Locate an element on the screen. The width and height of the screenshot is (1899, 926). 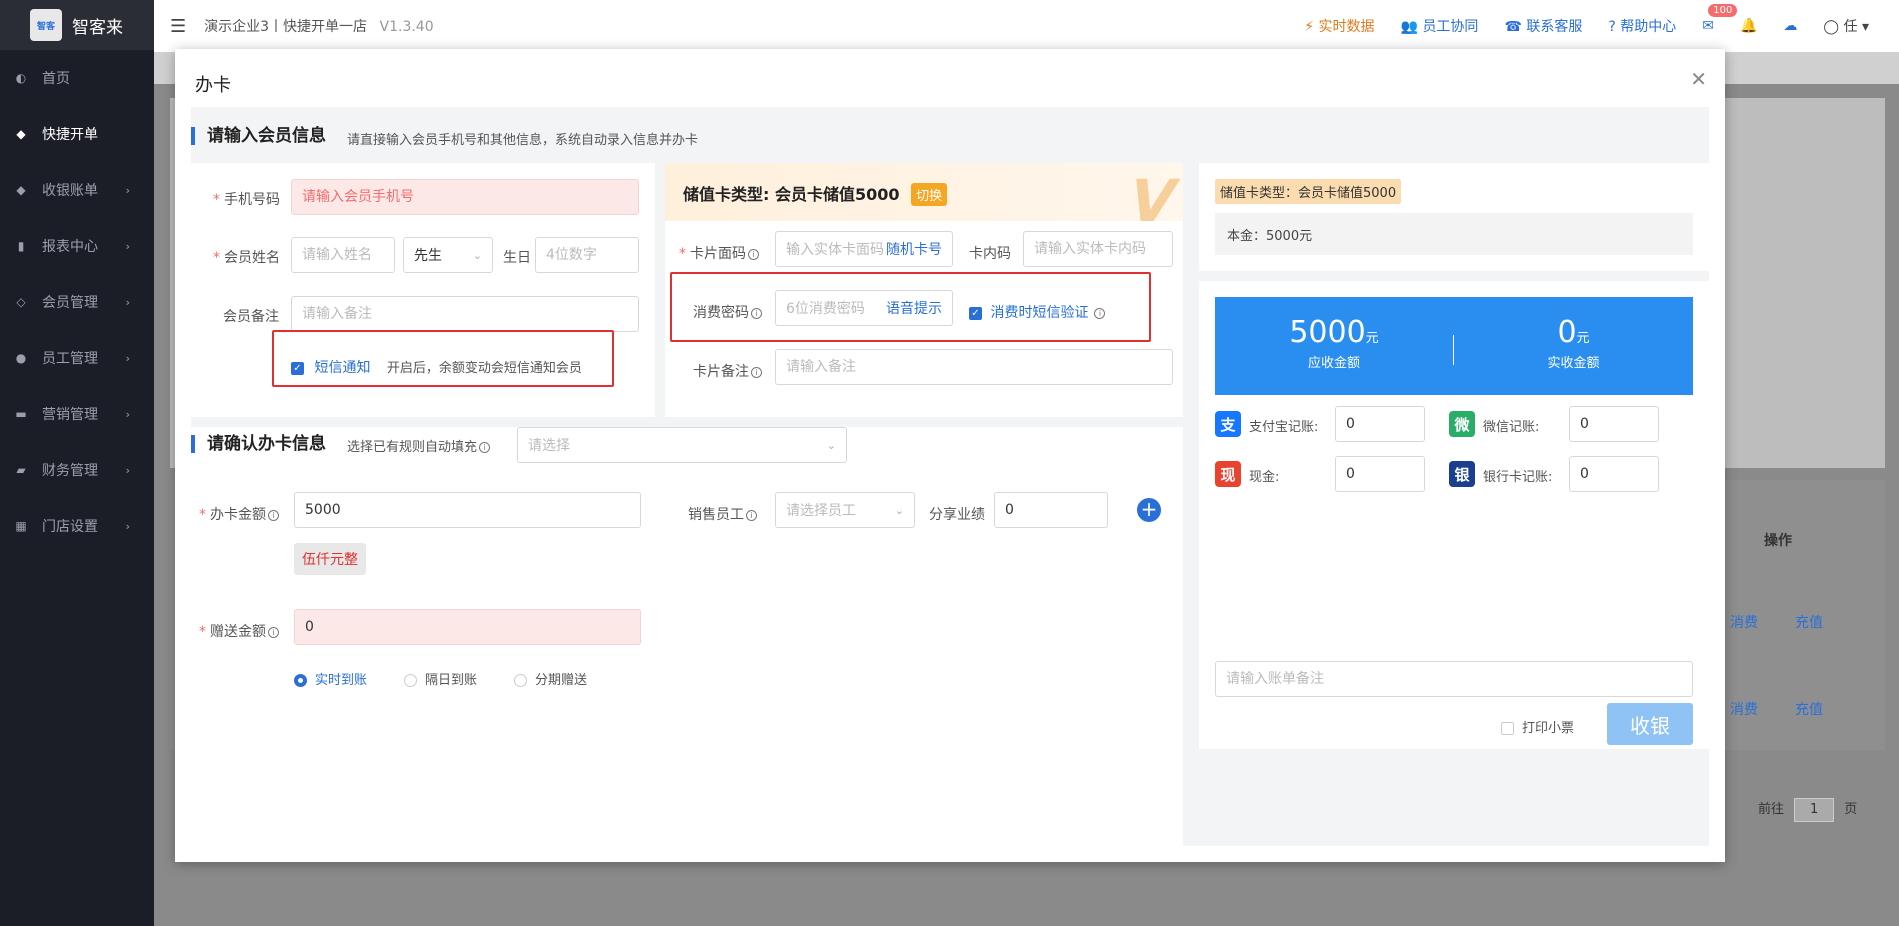
breadcrumb: 演示企业3丨快捷开单一店 V1.3.40 is located at coordinates (318, 26).